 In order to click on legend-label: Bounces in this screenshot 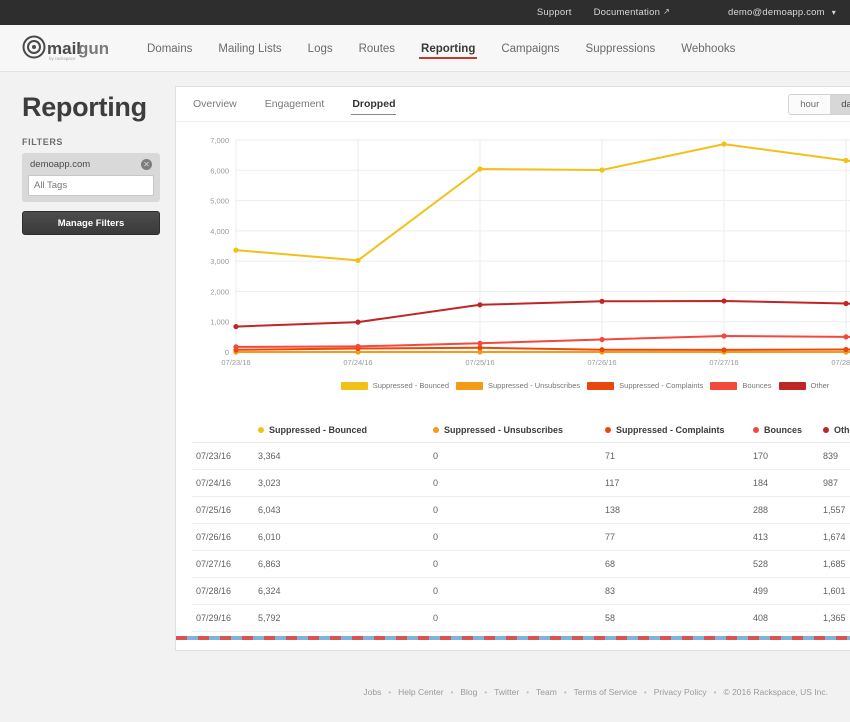, I will do `click(757, 385)`.